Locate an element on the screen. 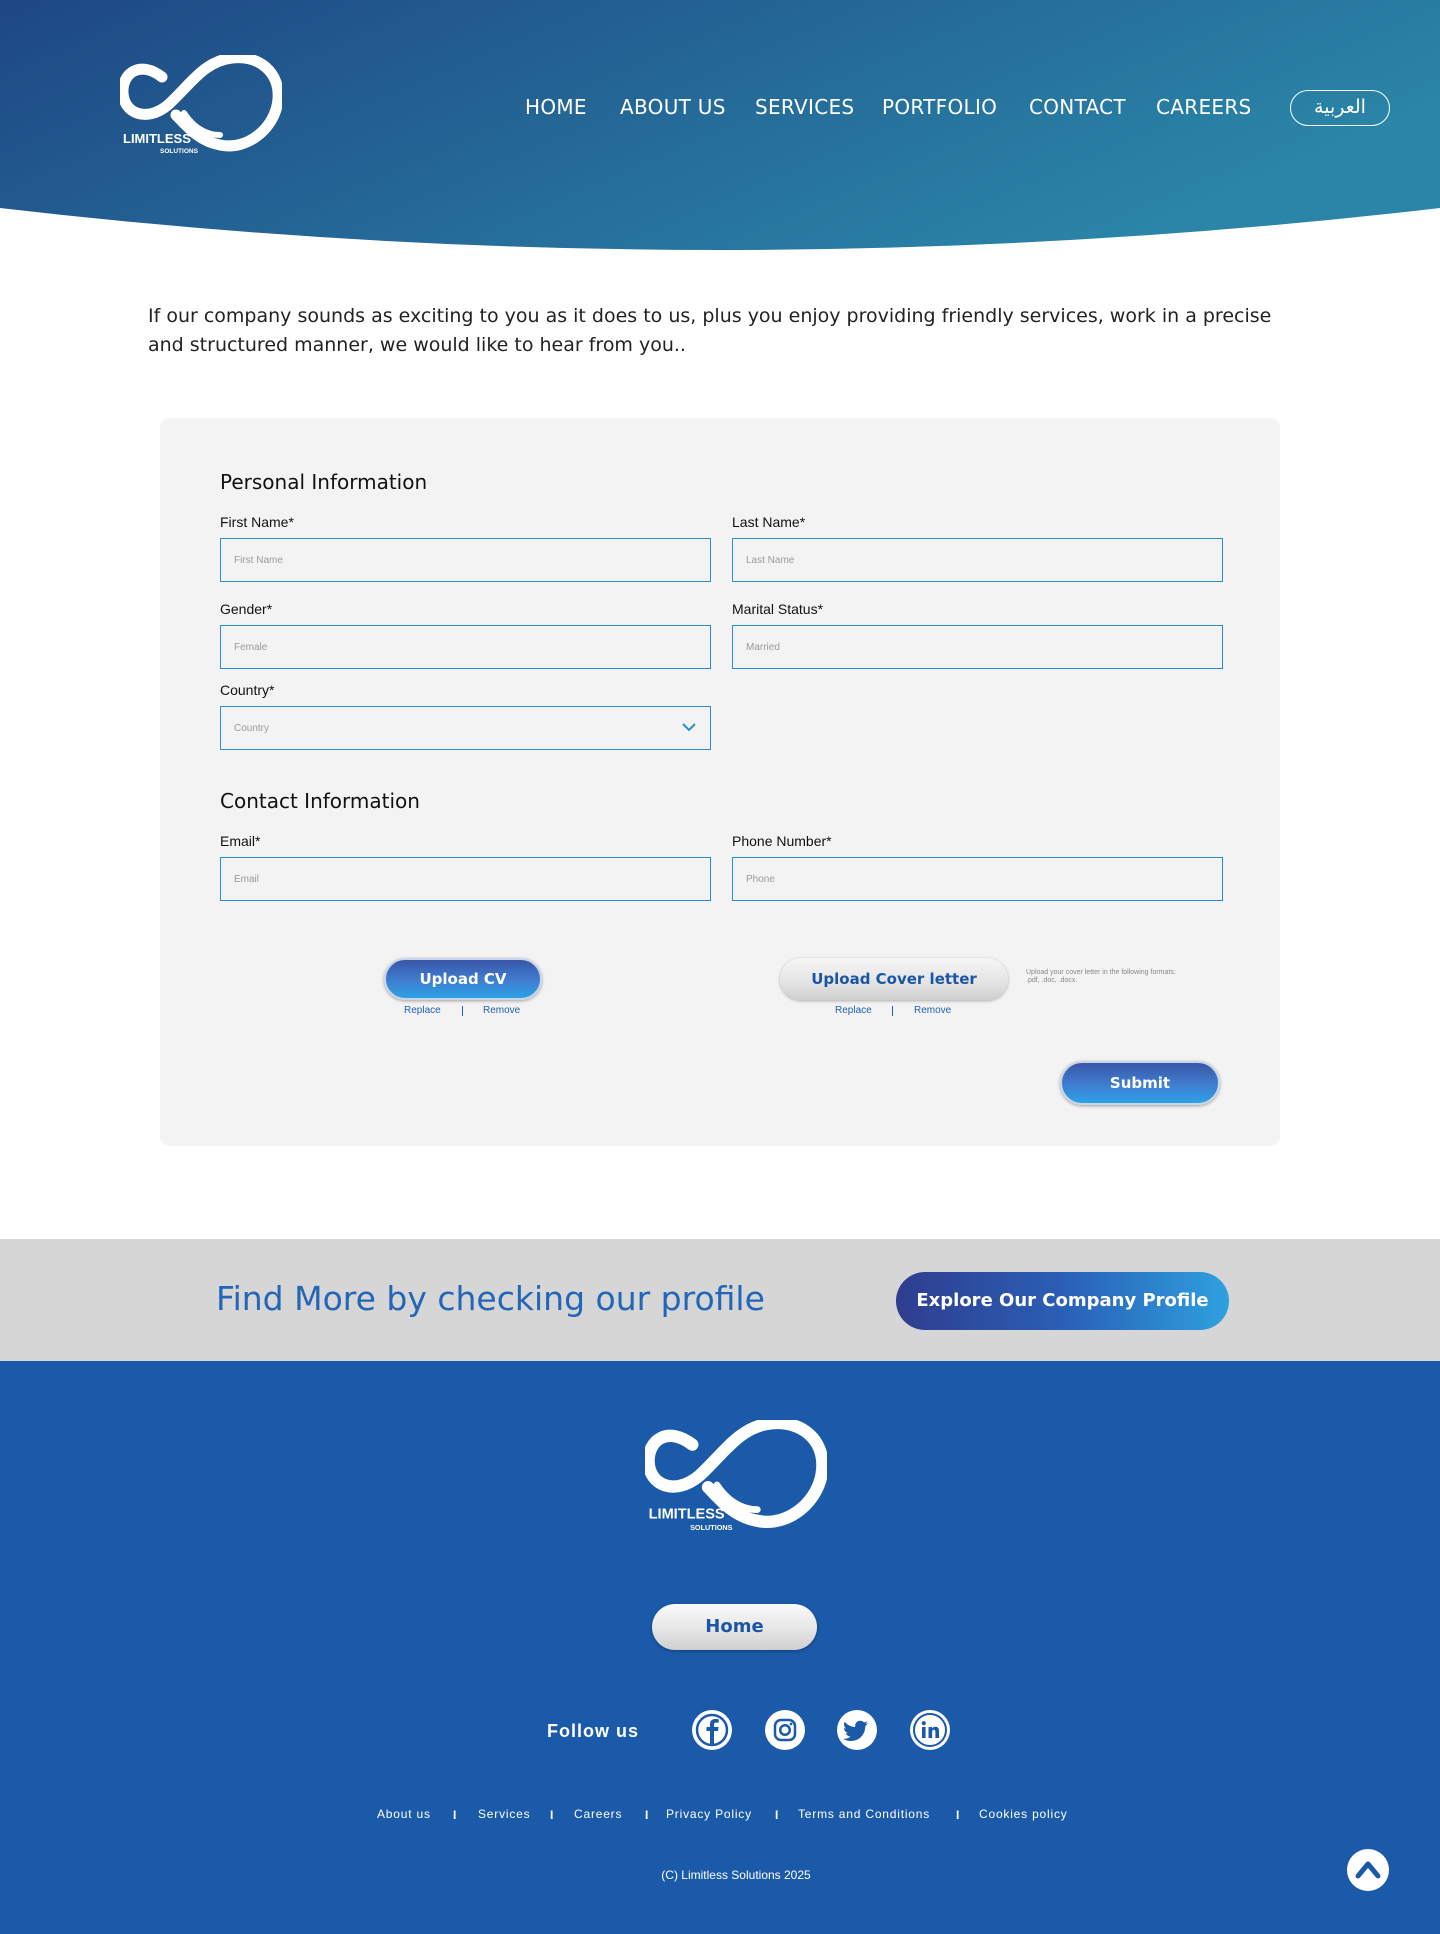  first-name-label: First Name* is located at coordinates (257, 522).